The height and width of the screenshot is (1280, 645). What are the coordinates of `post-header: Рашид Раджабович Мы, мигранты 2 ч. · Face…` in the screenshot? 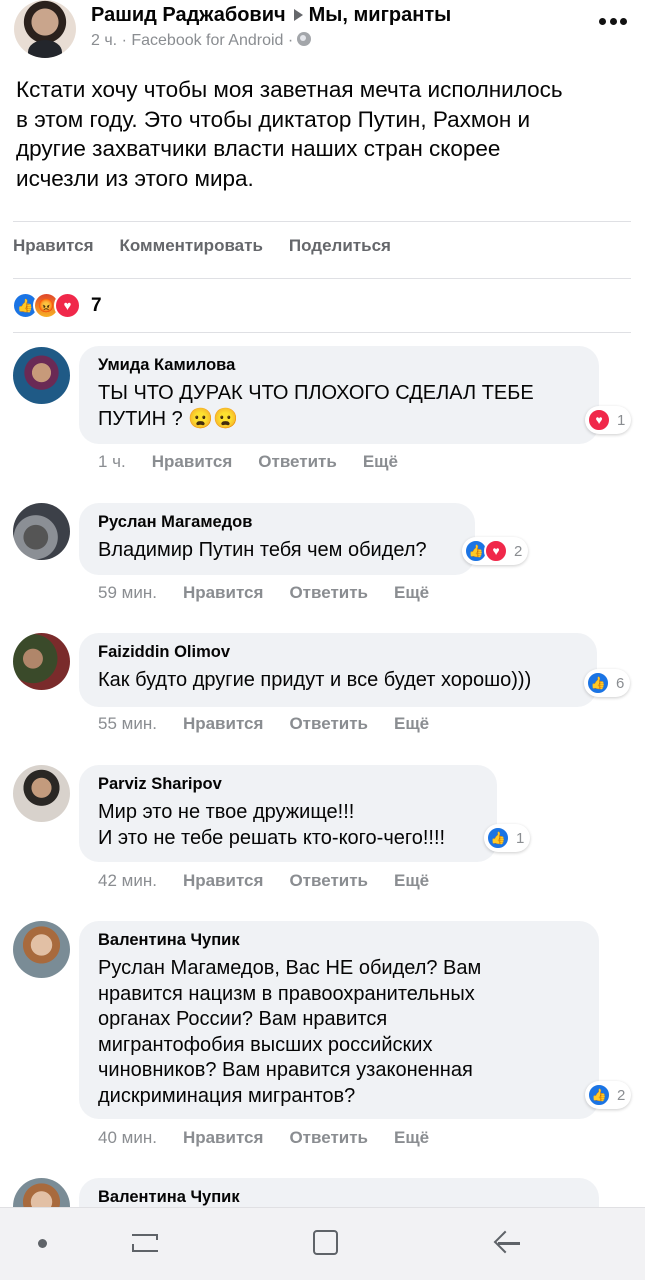 It's located at (322, 35).